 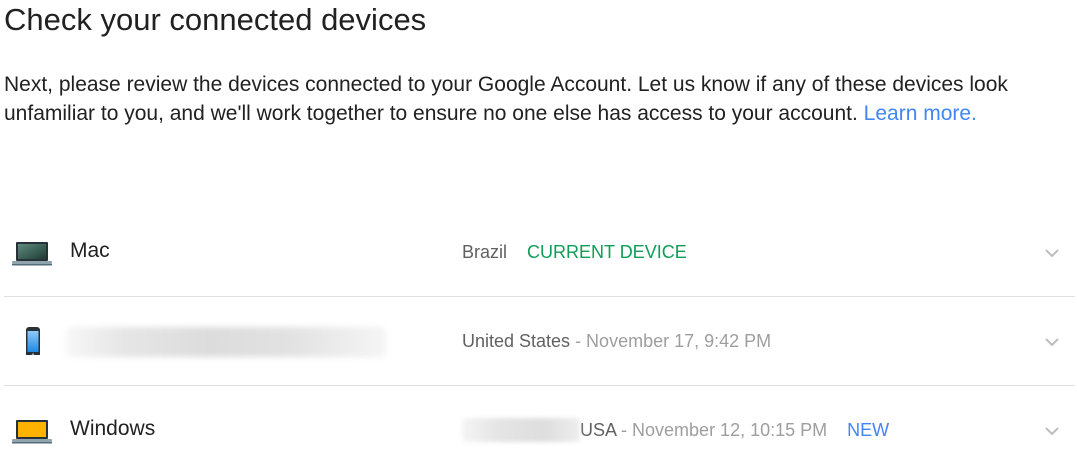 What do you see at coordinates (33, 341) in the screenshot?
I see `iphone-icon` at bounding box center [33, 341].